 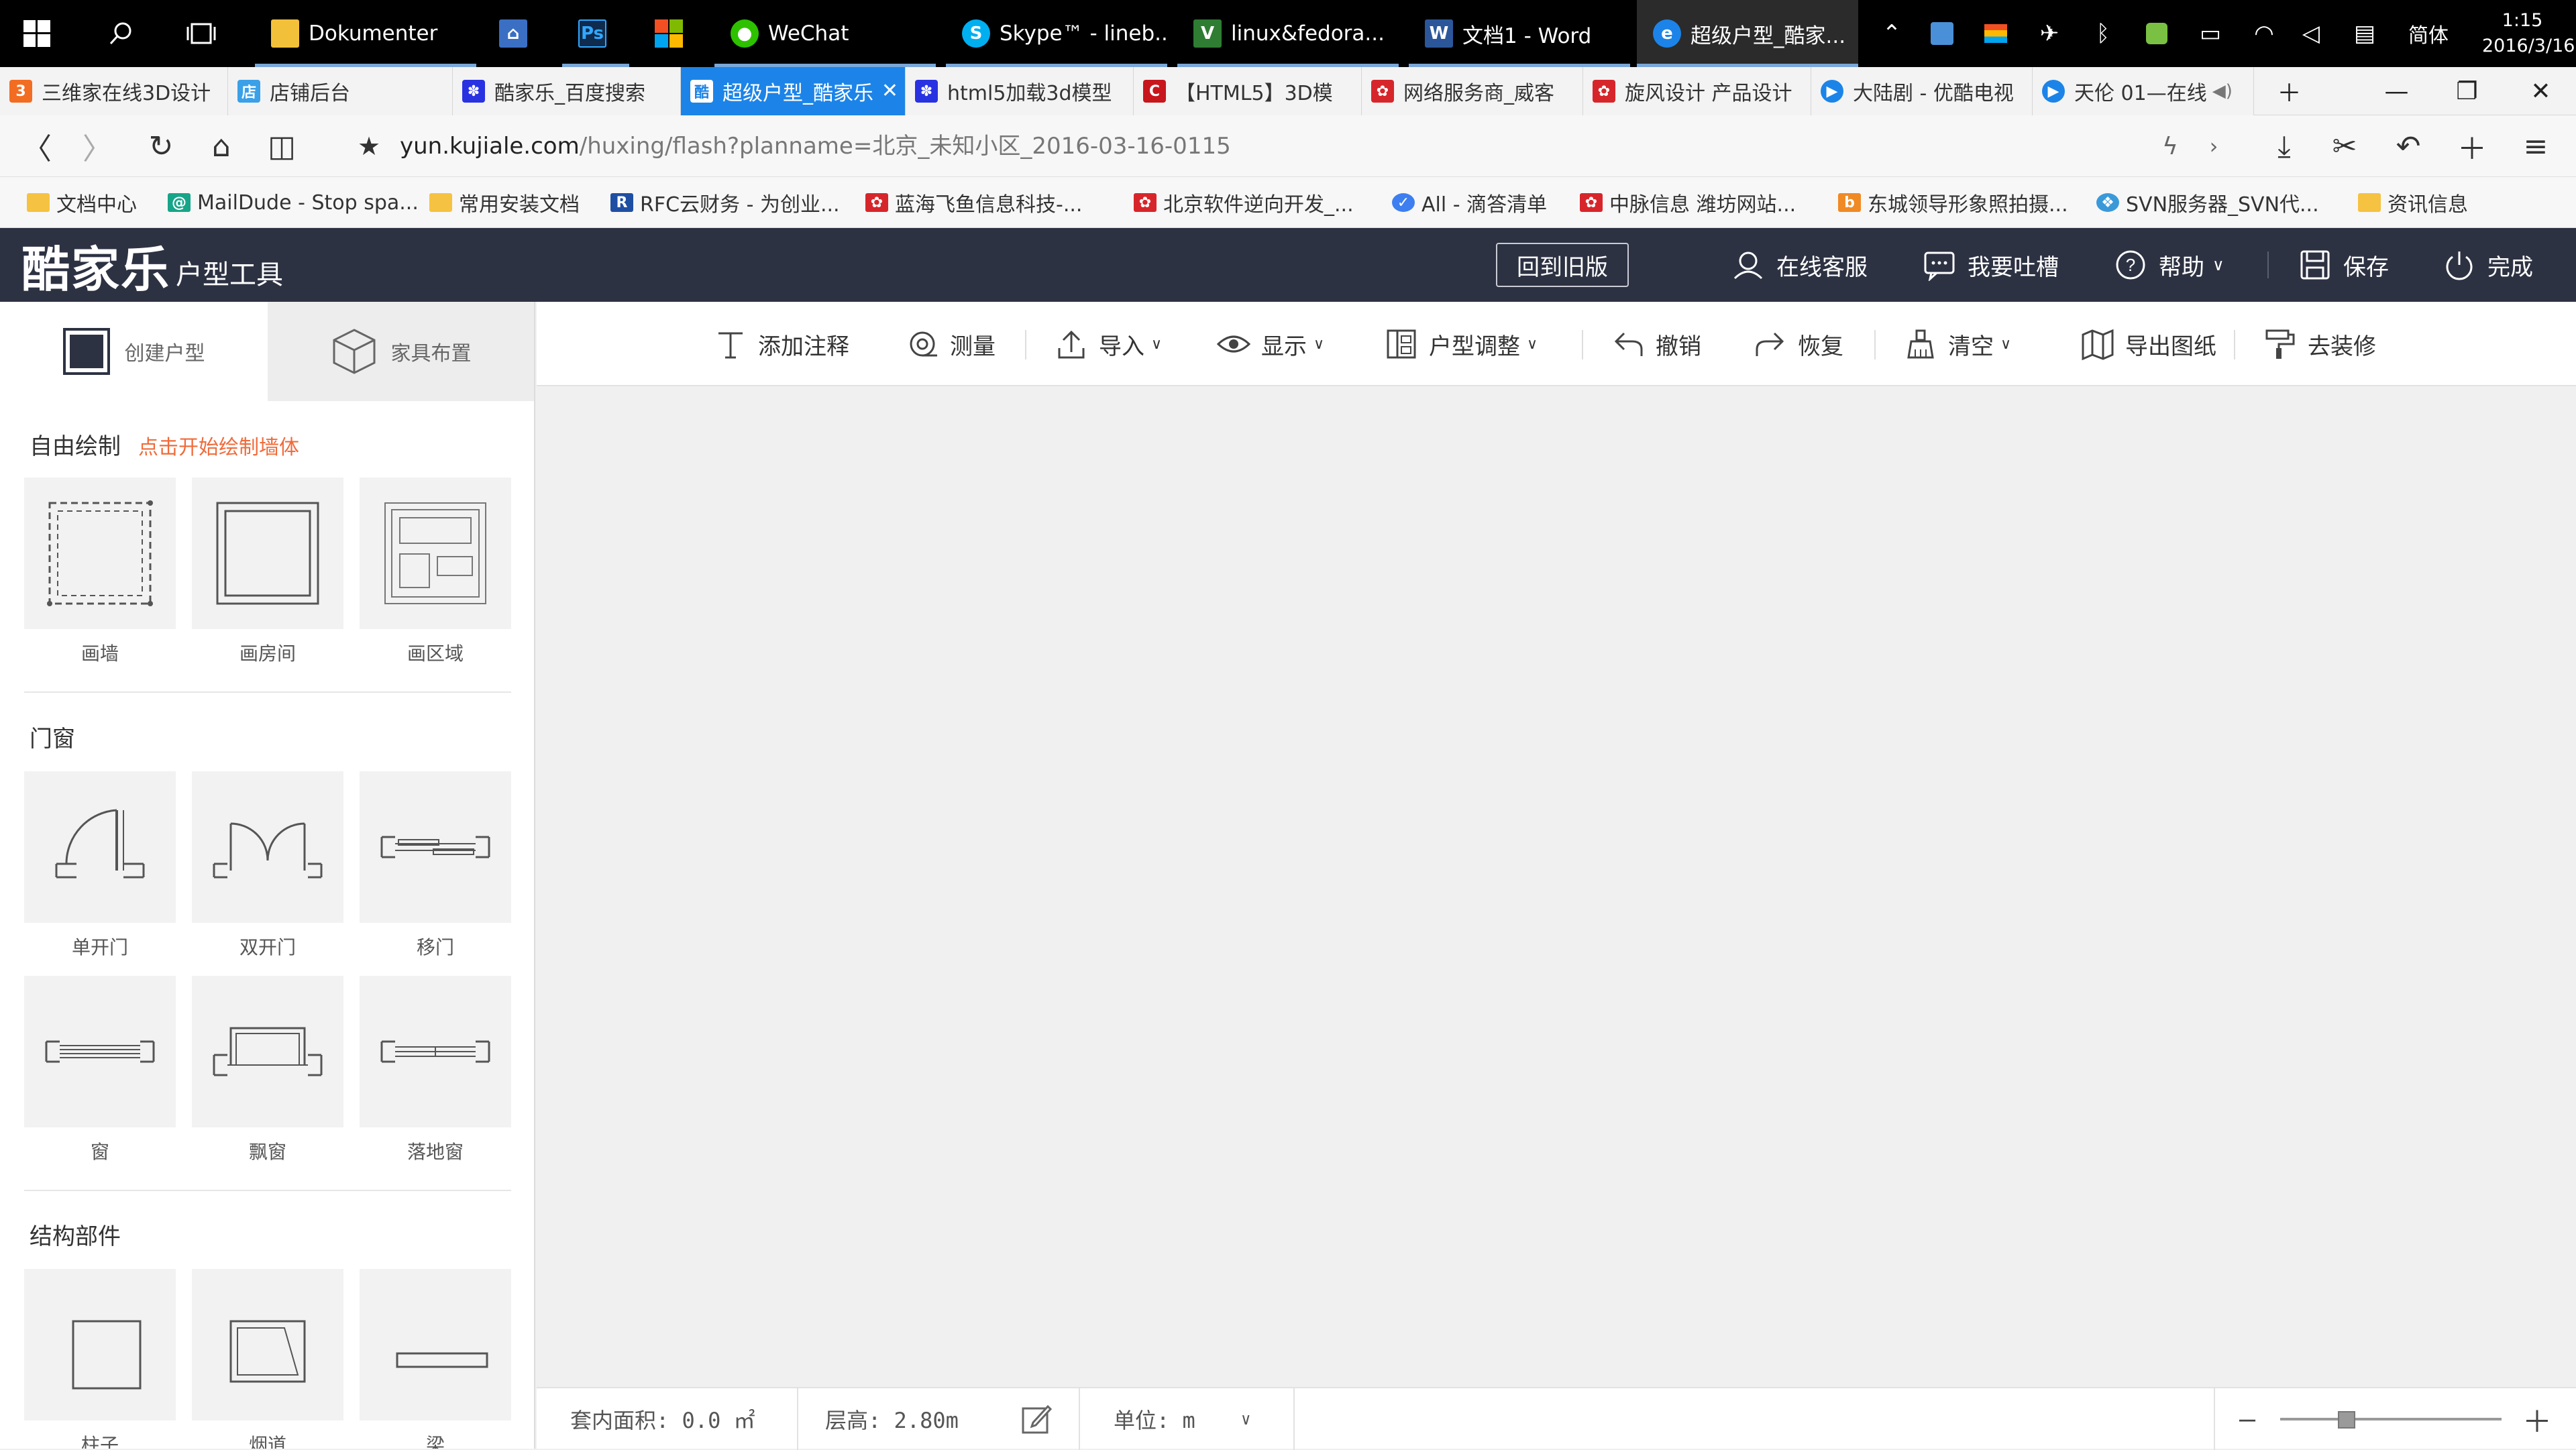 What do you see at coordinates (2344, 146) in the screenshot?
I see `scissors-icon: ✂` at bounding box center [2344, 146].